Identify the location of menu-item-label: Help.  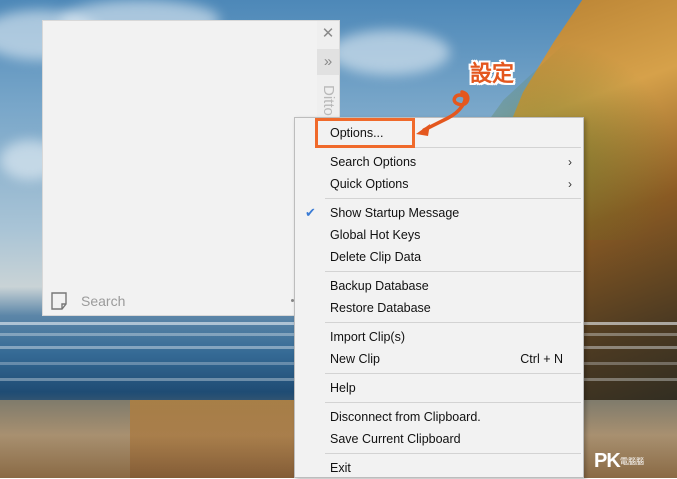
(343, 388).